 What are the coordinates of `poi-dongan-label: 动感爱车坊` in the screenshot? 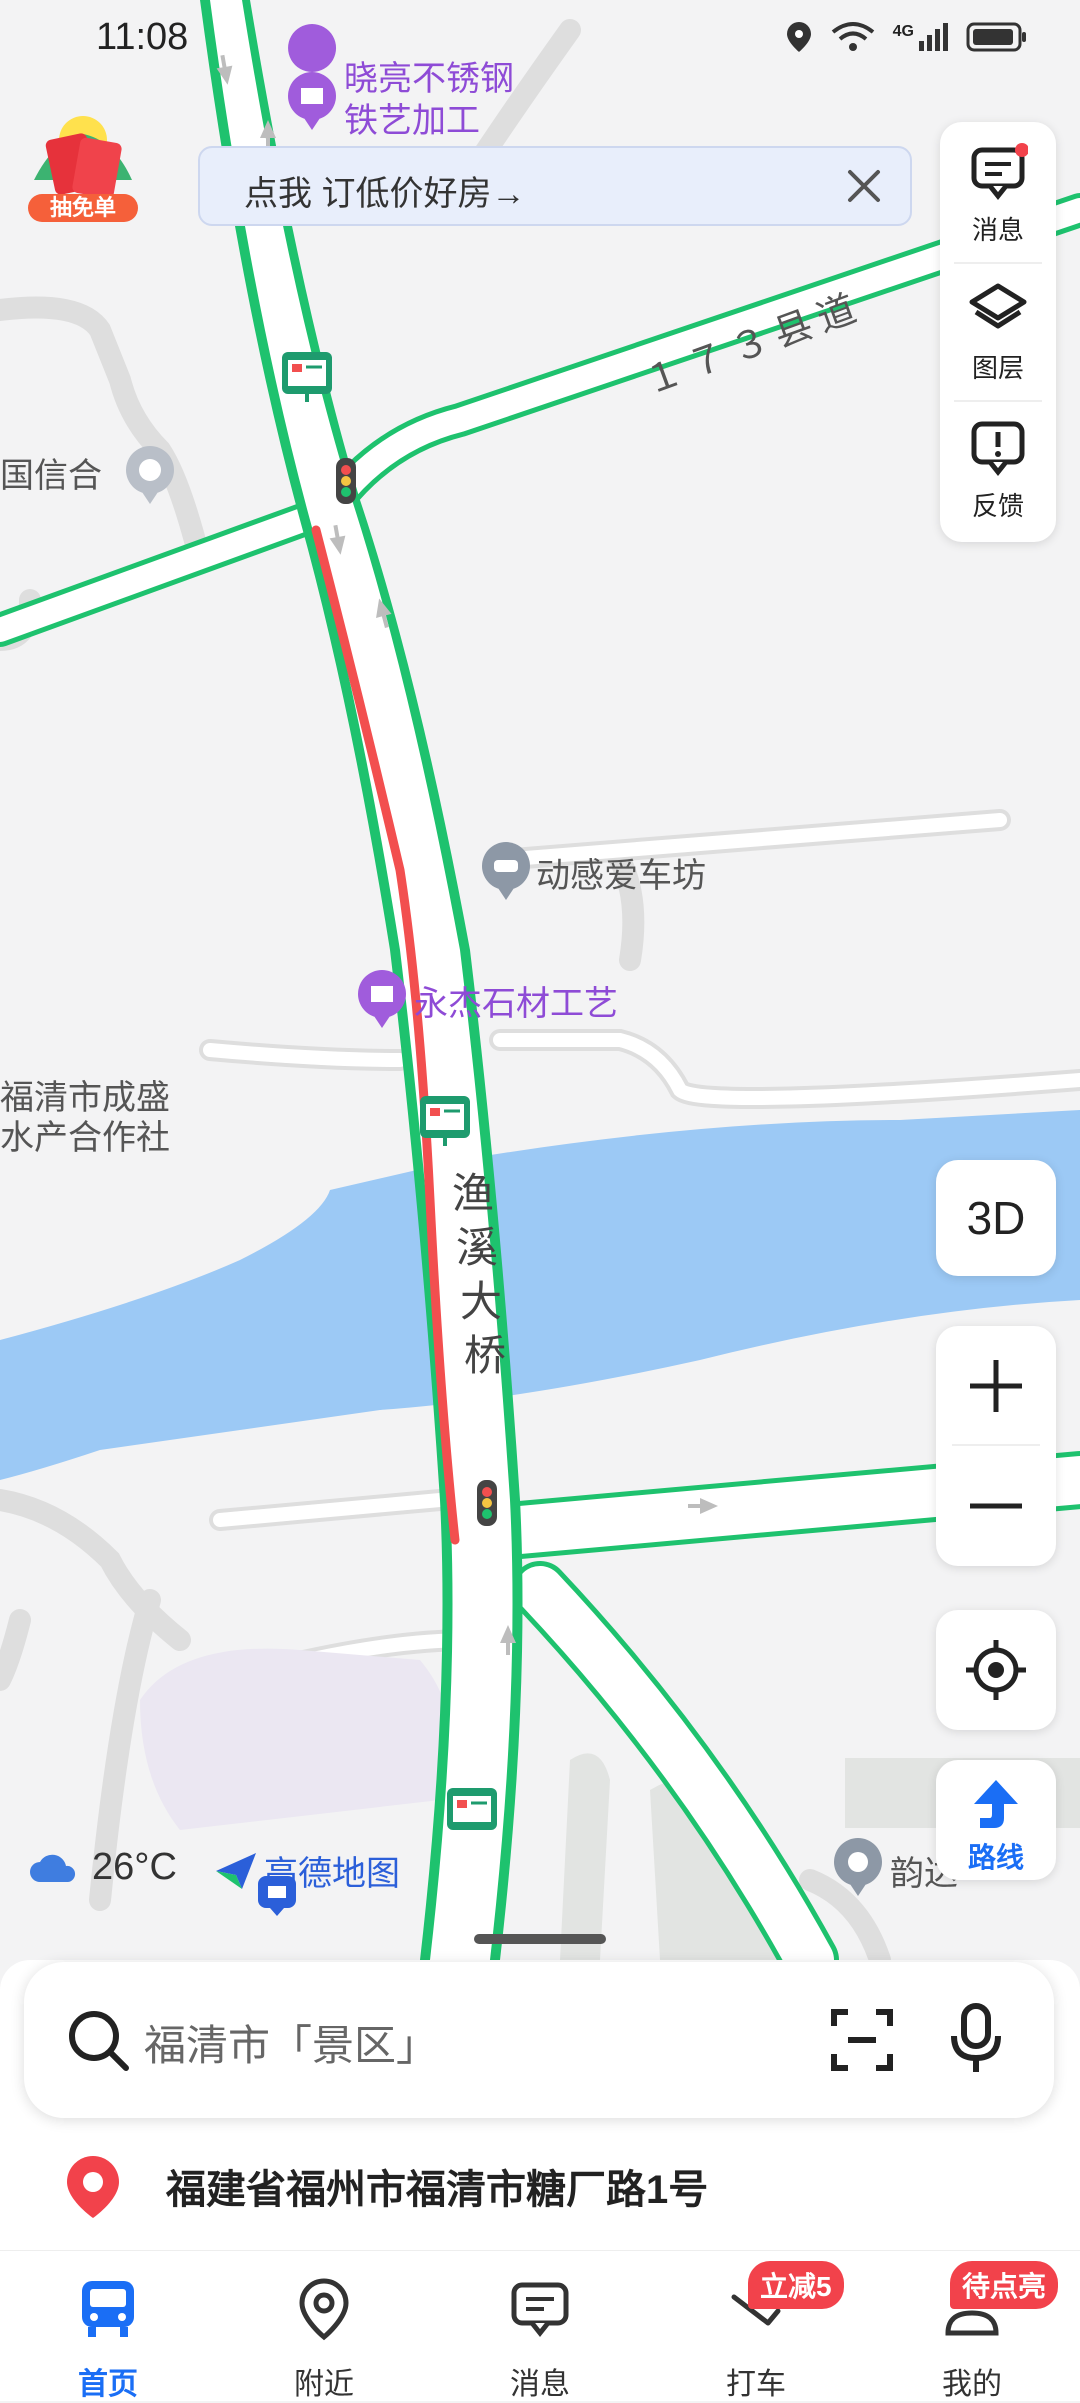 It's located at (621, 872).